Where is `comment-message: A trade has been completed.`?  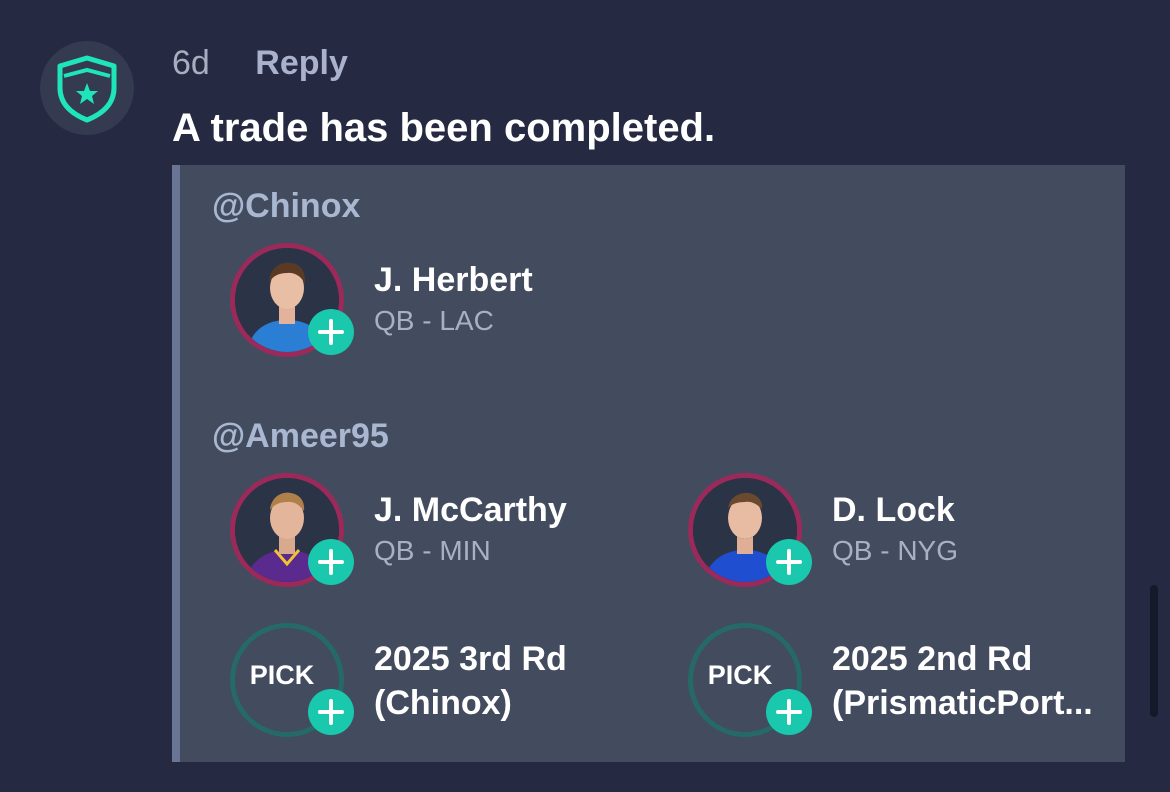 comment-message: A trade has been completed. is located at coordinates (444, 128).